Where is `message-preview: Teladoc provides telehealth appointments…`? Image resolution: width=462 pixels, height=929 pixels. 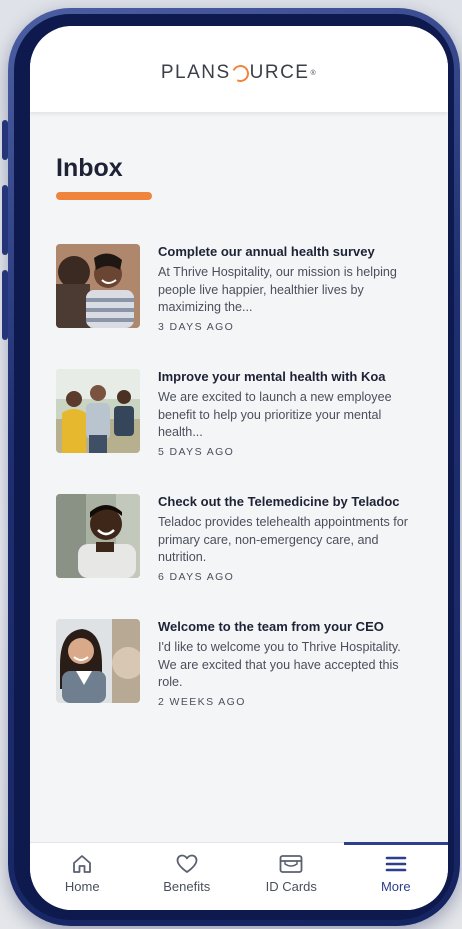
message-preview: Teladoc provides telehealth appointments… is located at coordinates (283, 539).